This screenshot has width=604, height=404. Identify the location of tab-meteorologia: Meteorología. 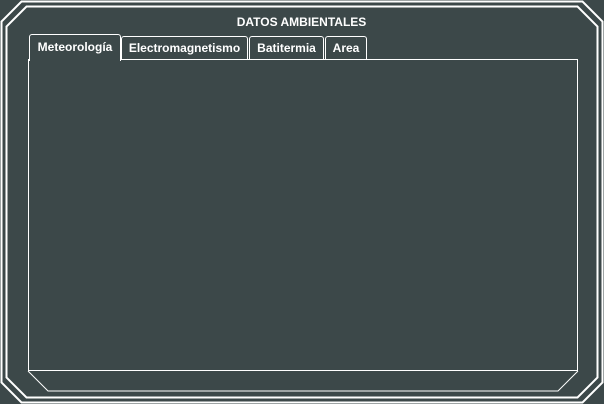
(75, 47).